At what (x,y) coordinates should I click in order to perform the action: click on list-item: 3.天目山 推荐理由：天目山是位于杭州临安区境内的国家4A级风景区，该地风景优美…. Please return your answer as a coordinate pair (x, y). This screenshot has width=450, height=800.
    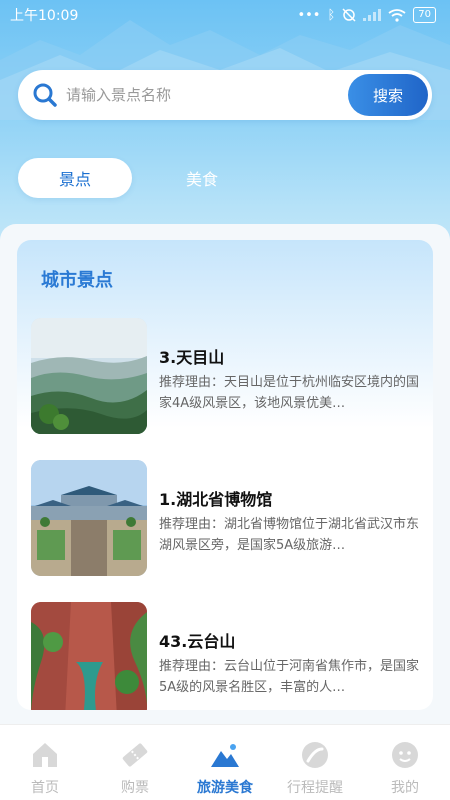
    Looking at the image, I should click on (226, 376).